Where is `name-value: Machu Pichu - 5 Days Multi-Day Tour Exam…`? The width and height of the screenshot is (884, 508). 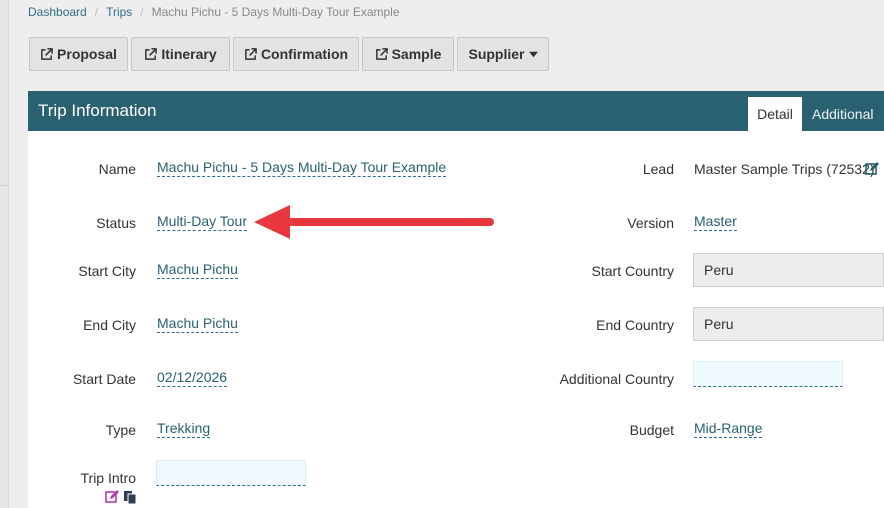
name-value: Machu Pichu - 5 Days Multi-Day Tour Exam… is located at coordinates (302, 167).